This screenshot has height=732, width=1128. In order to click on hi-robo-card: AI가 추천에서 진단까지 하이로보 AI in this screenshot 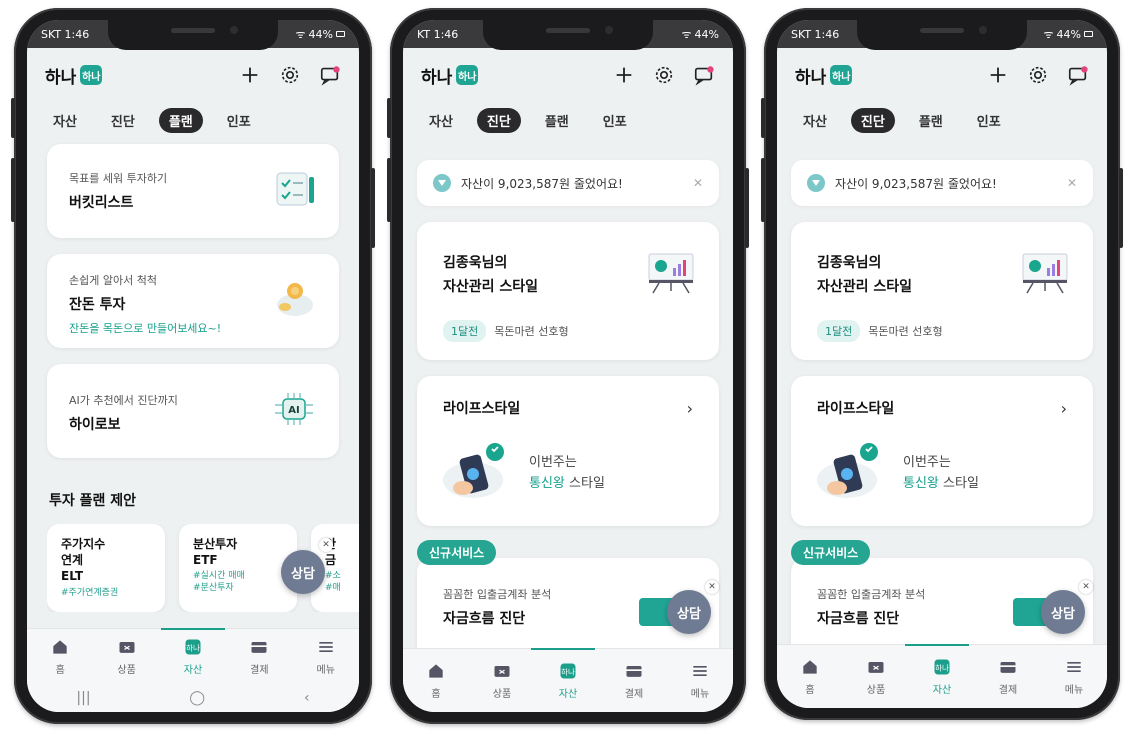, I will do `click(193, 411)`.